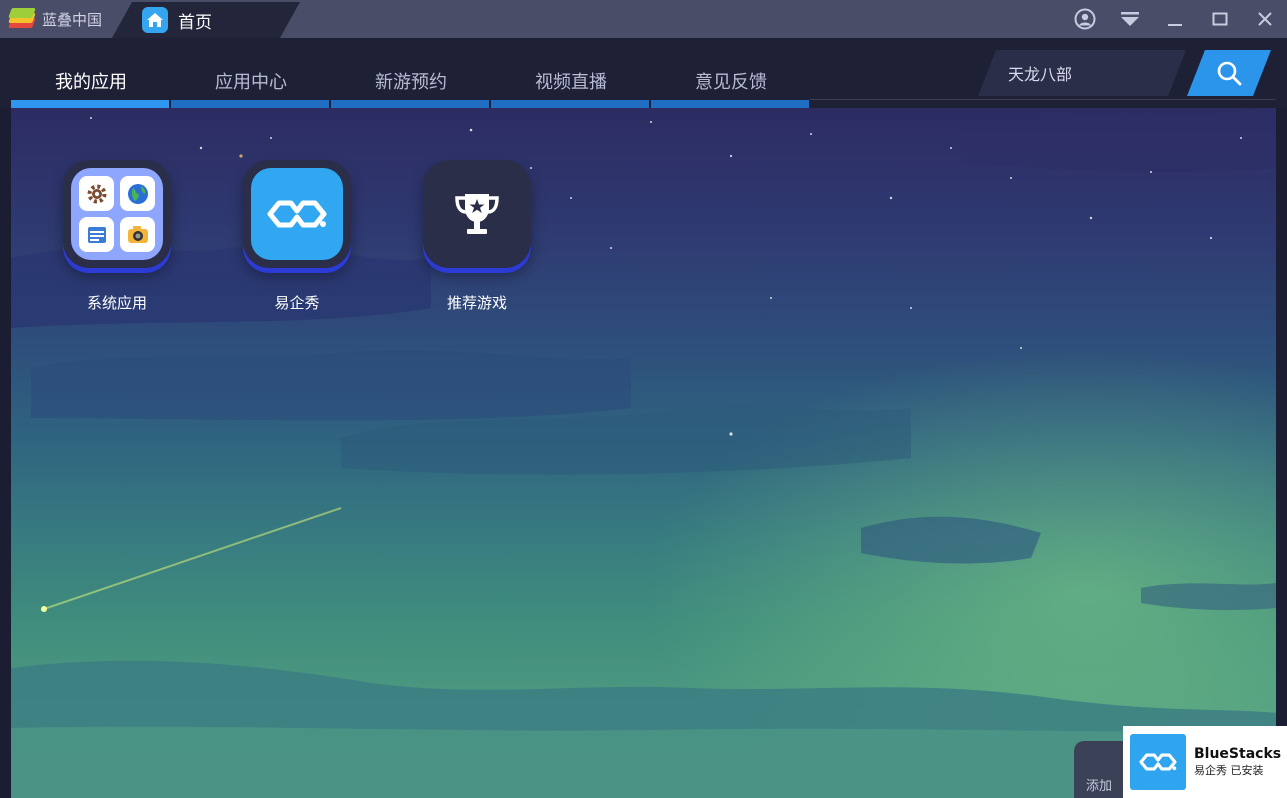  I want to click on brand-label: 蓝叠中国, so click(72, 19).